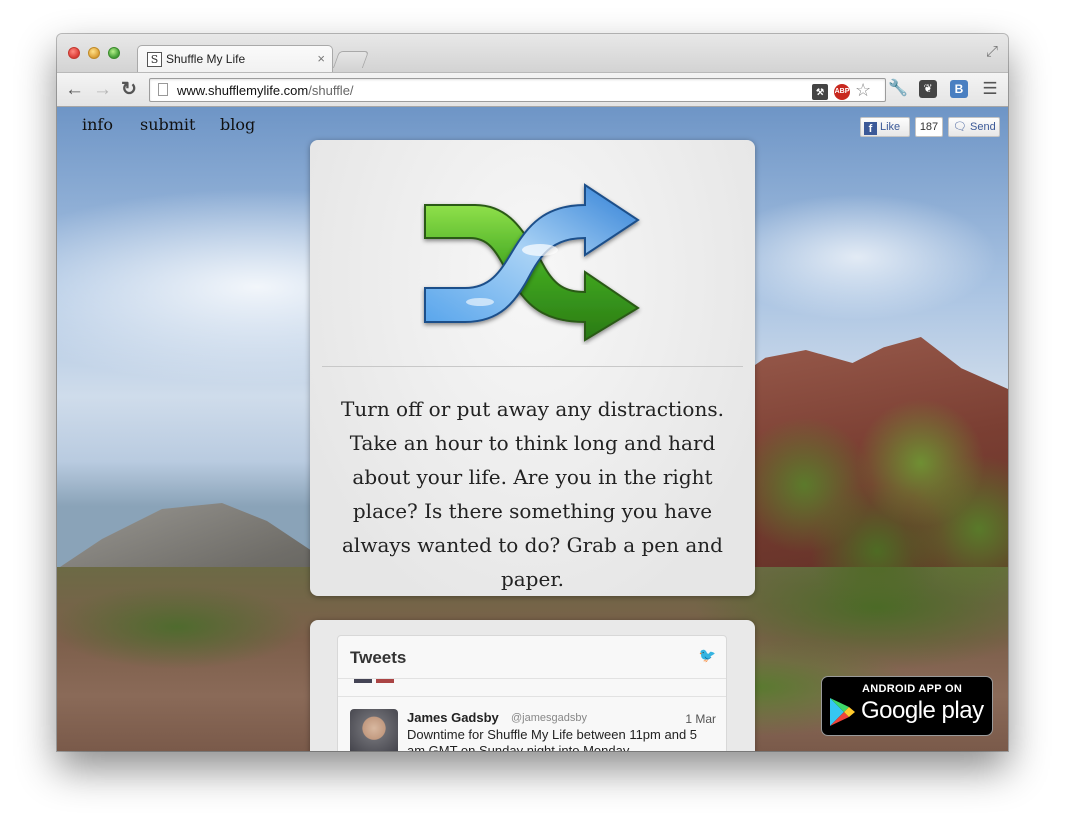 This screenshot has height=830, width=1065. I want to click on facebook-like-label: Like, so click(890, 127).